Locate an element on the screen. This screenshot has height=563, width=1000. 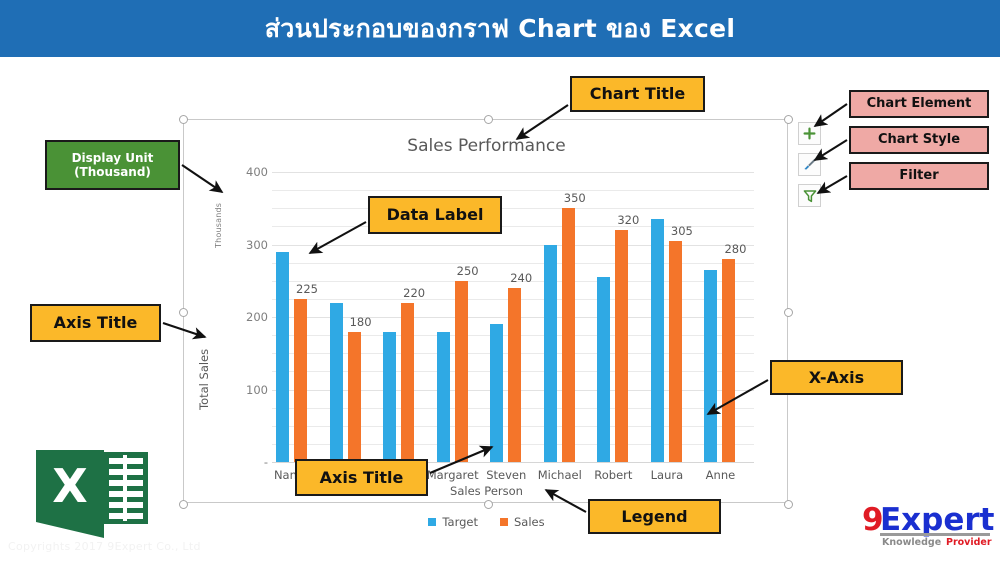
resize-handle-bottom-right is located at coordinates (788, 504).